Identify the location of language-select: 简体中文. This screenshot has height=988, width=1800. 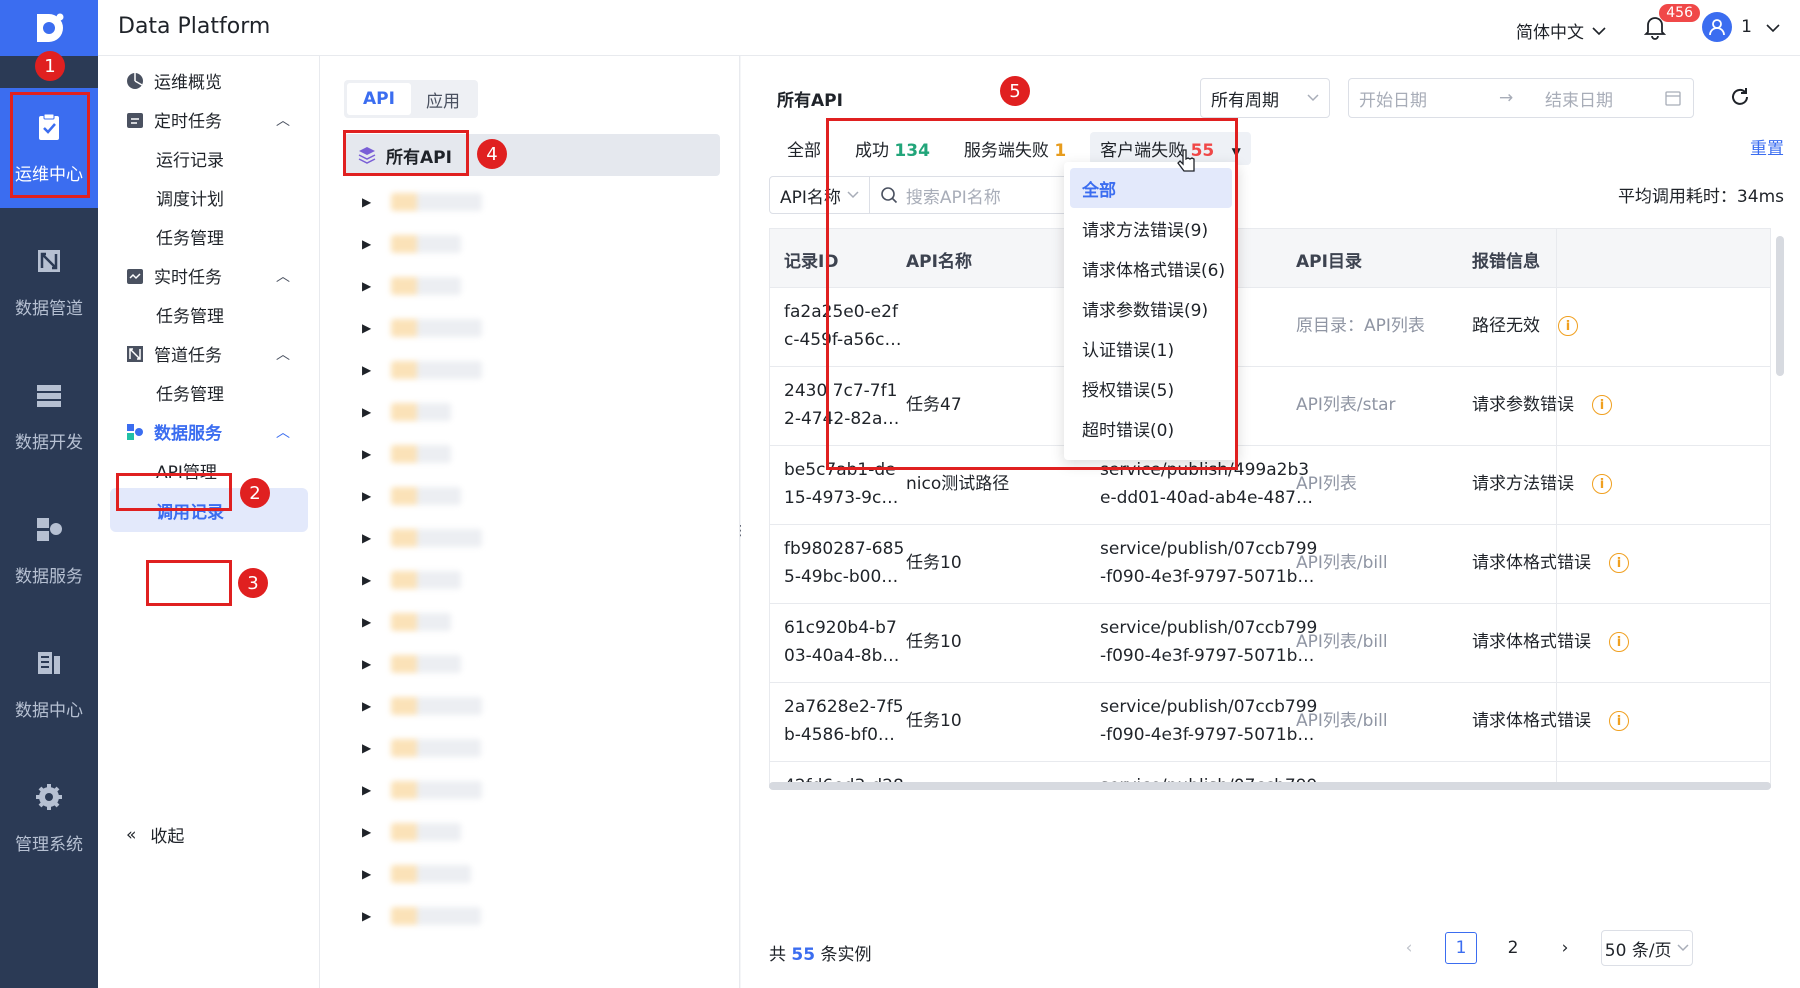
(1561, 30).